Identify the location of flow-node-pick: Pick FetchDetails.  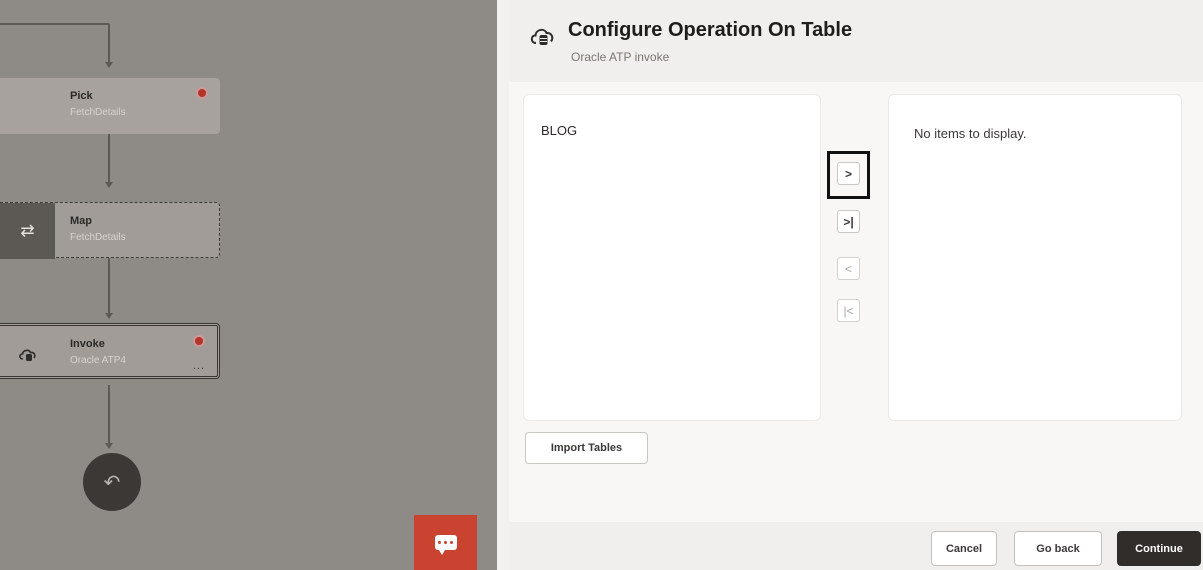
(110, 106).